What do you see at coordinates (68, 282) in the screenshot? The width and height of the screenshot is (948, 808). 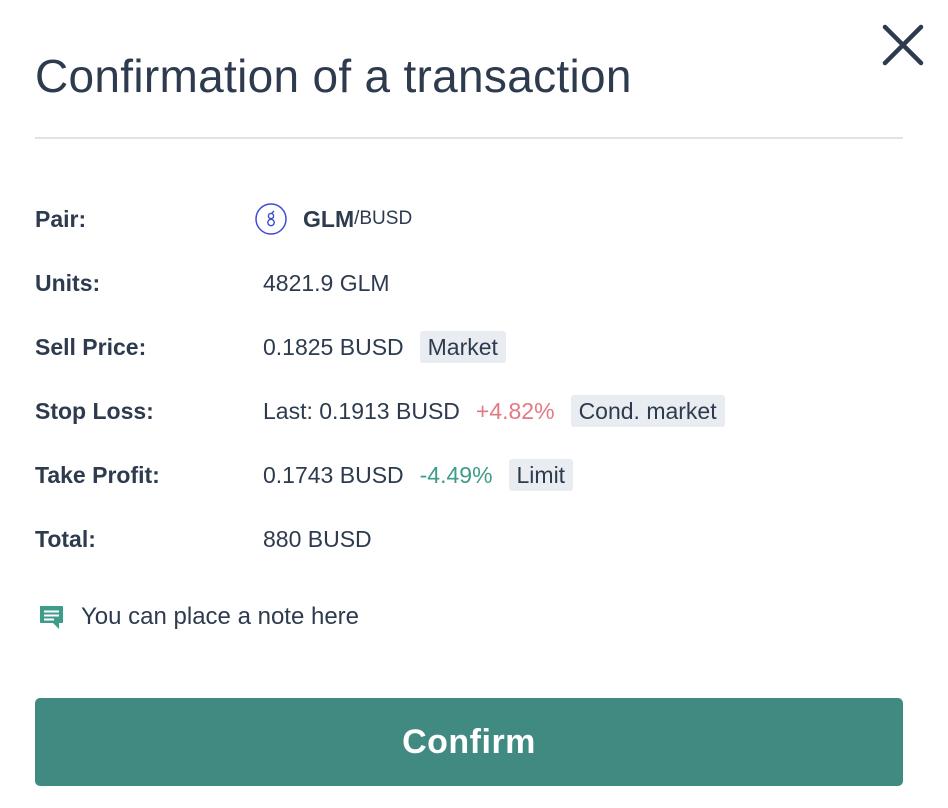 I see `units-label: Units:` at bounding box center [68, 282].